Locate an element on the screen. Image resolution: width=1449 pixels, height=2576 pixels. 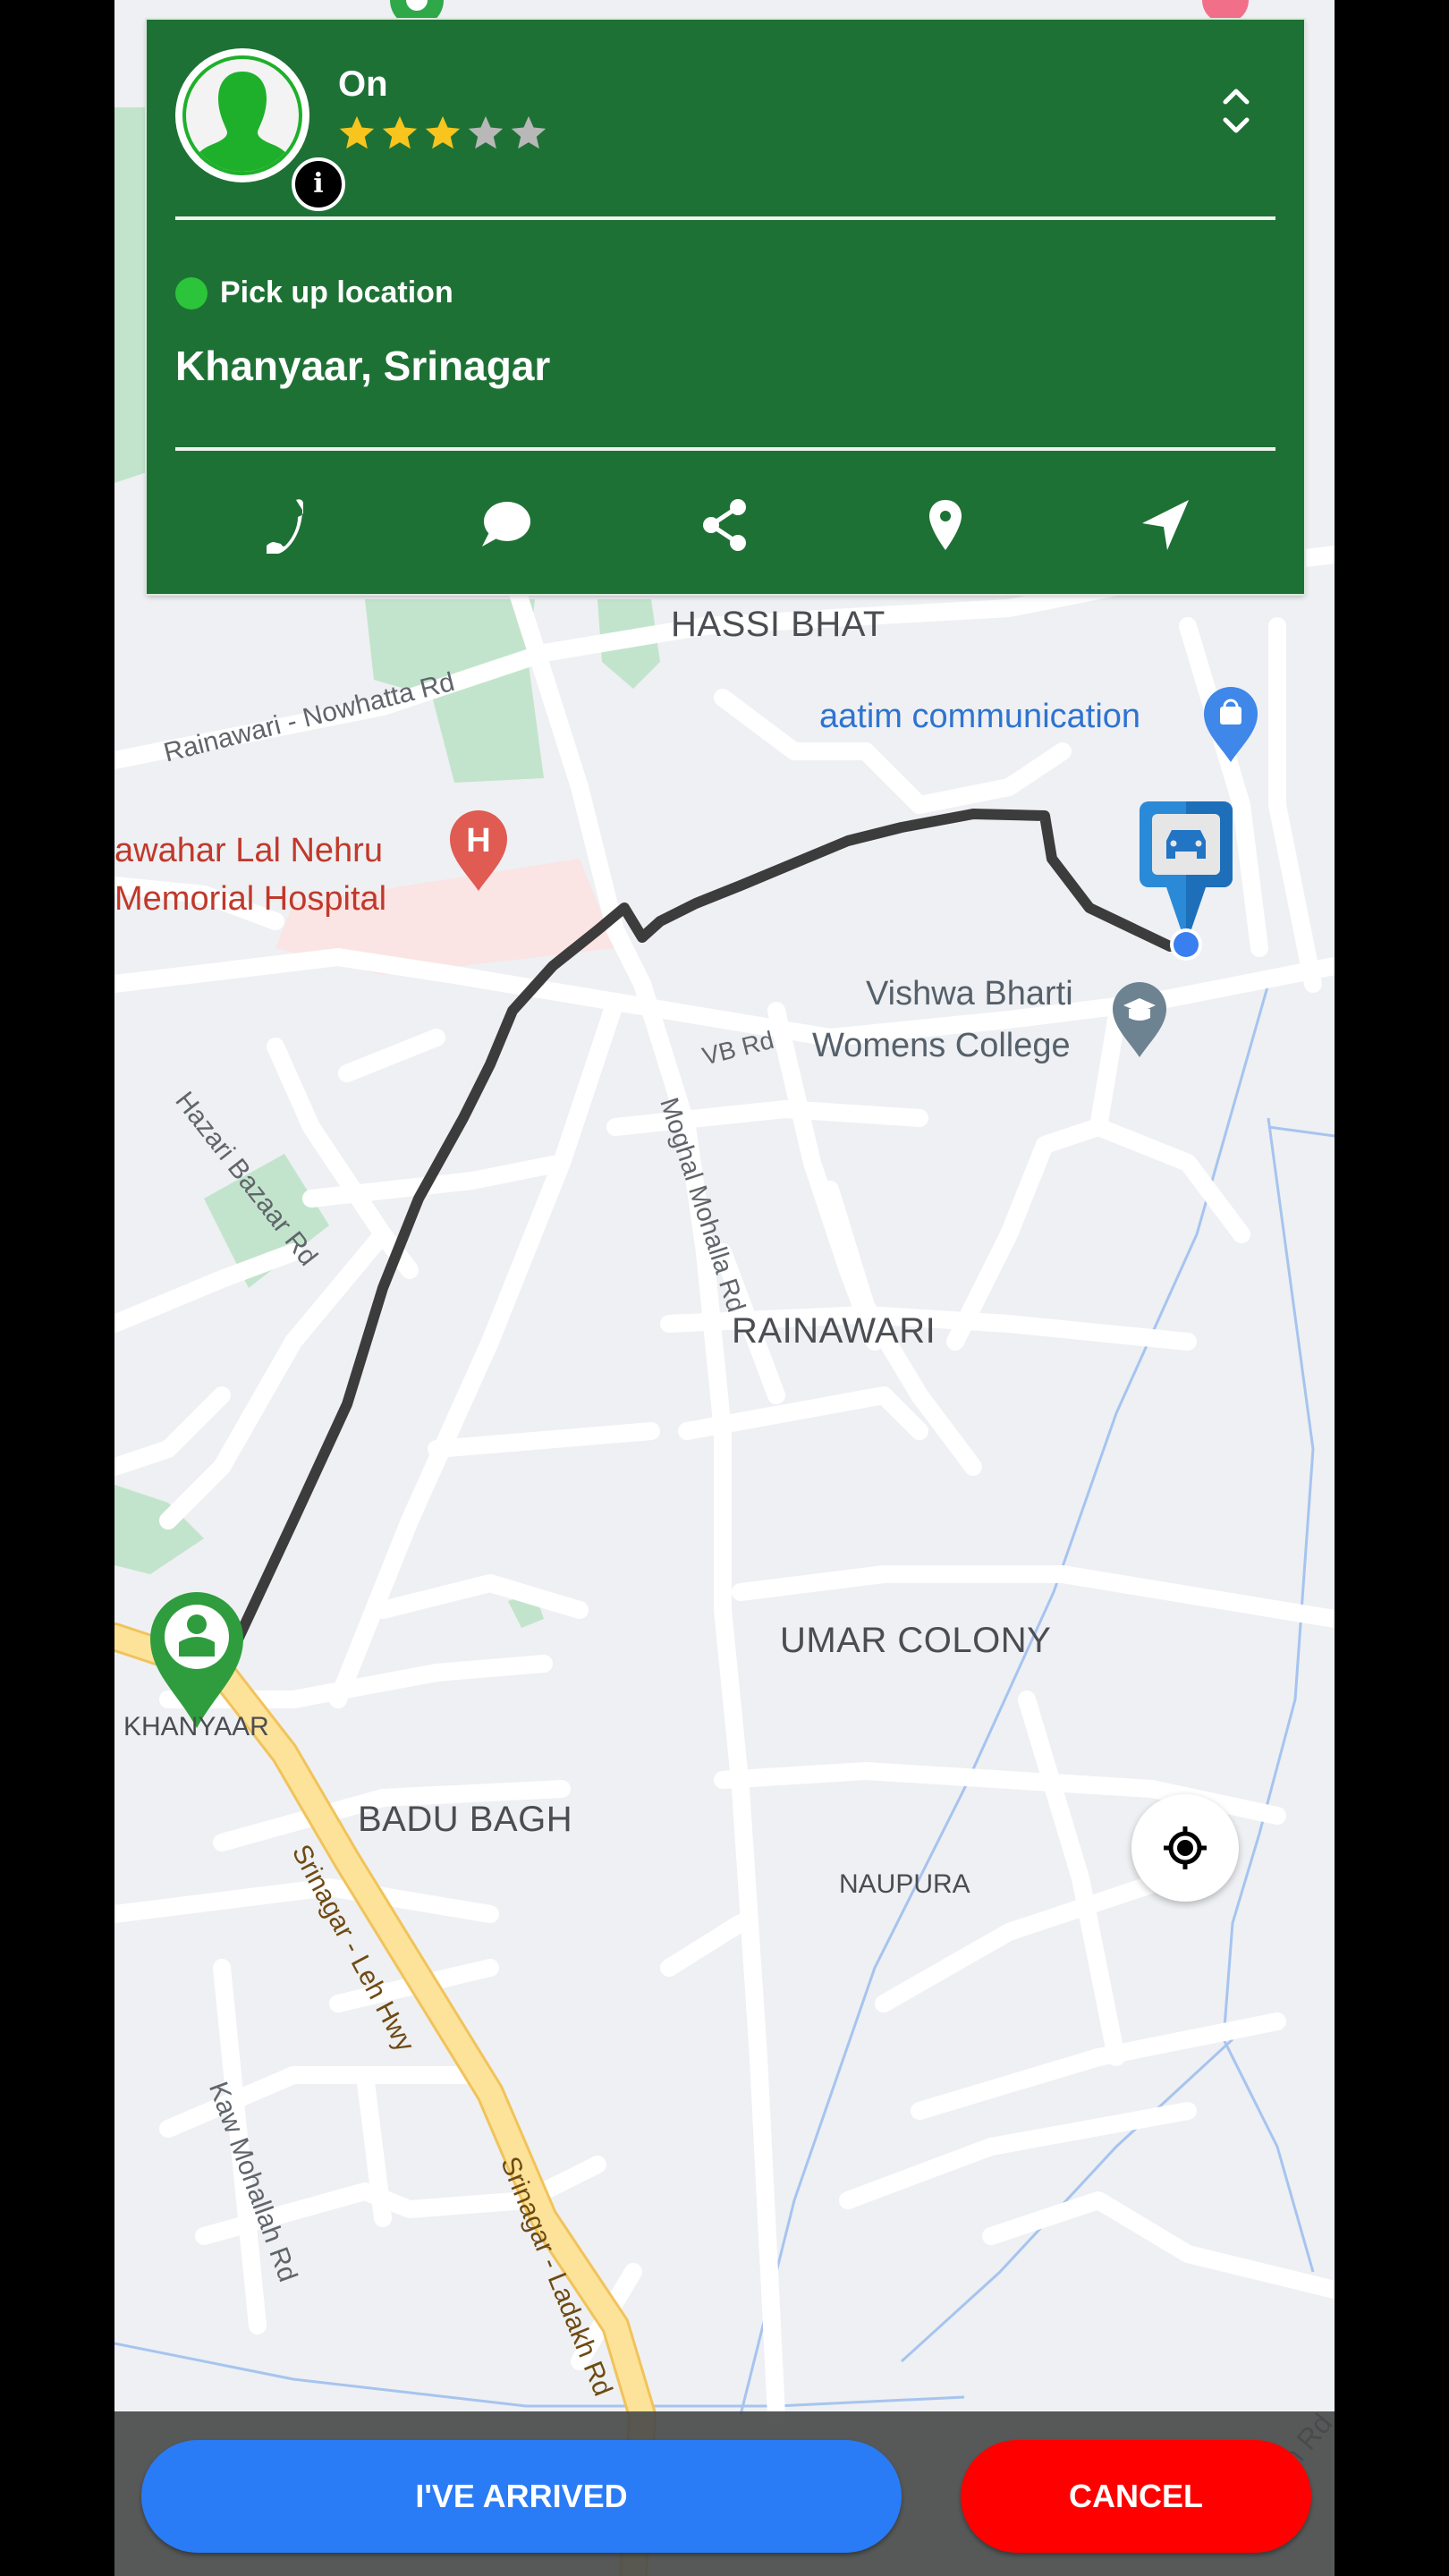
action-bar is located at coordinates (725, 525).